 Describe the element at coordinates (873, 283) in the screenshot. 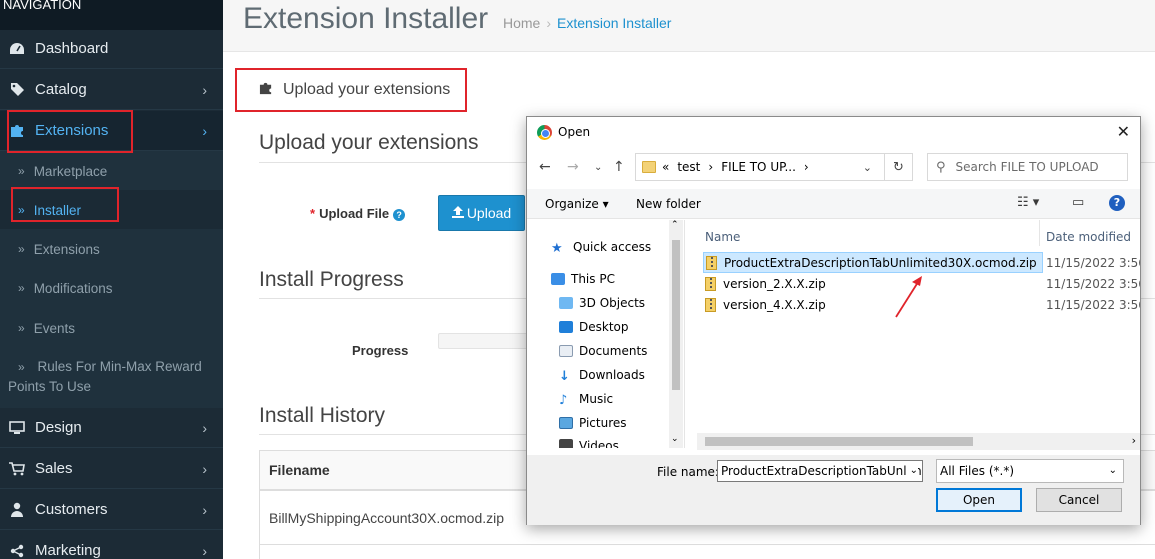

I see `file-row: version_2.X.X.zip` at that location.